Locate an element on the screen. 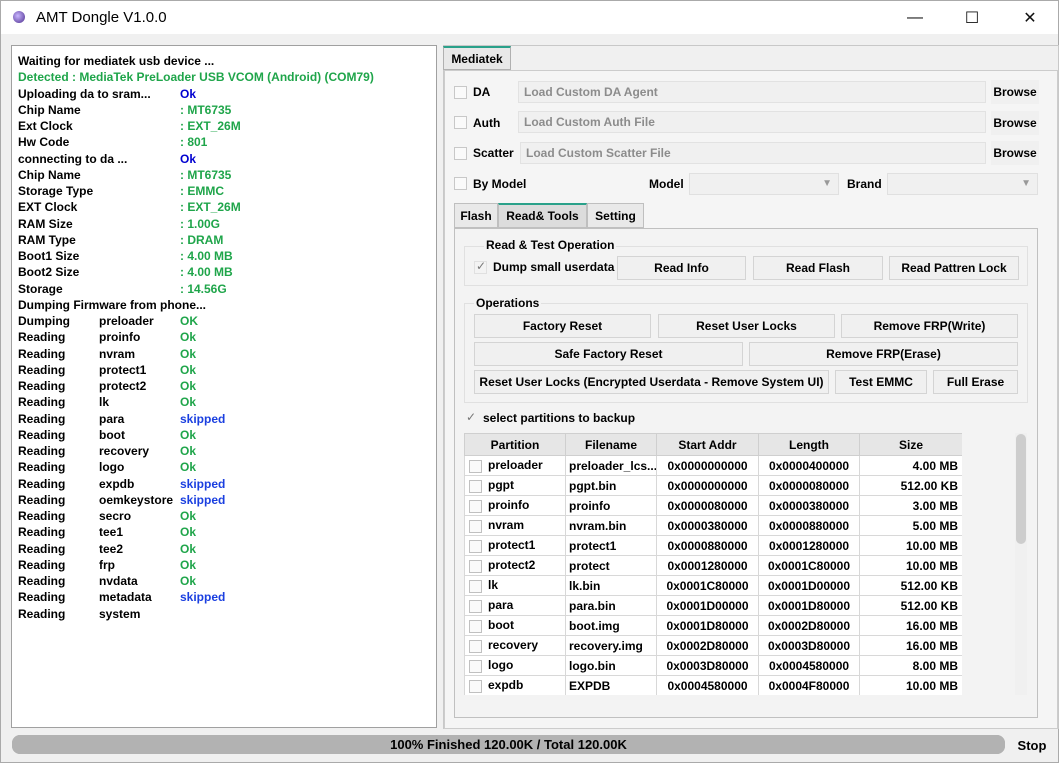 This screenshot has width=1059, height=763. length-cell: 0x0000380000 is located at coordinates (809, 505).